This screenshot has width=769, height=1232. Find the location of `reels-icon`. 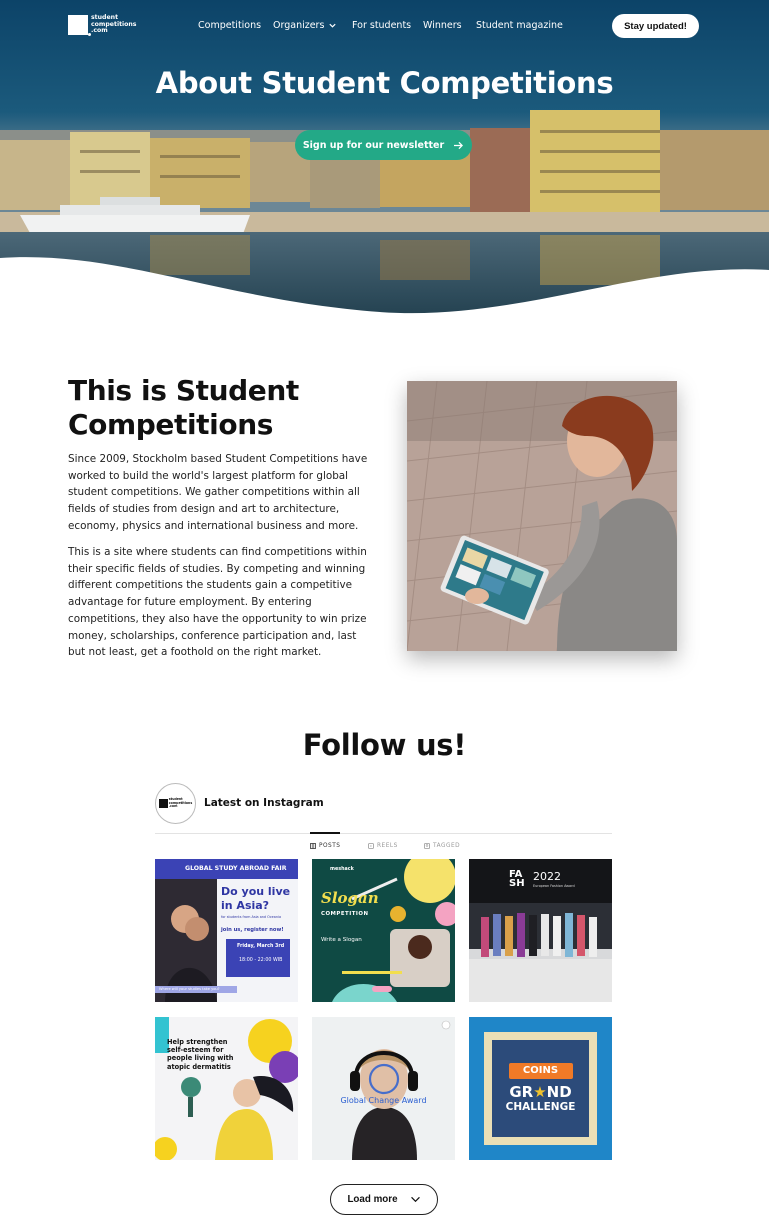

reels-icon is located at coordinates (371, 846).